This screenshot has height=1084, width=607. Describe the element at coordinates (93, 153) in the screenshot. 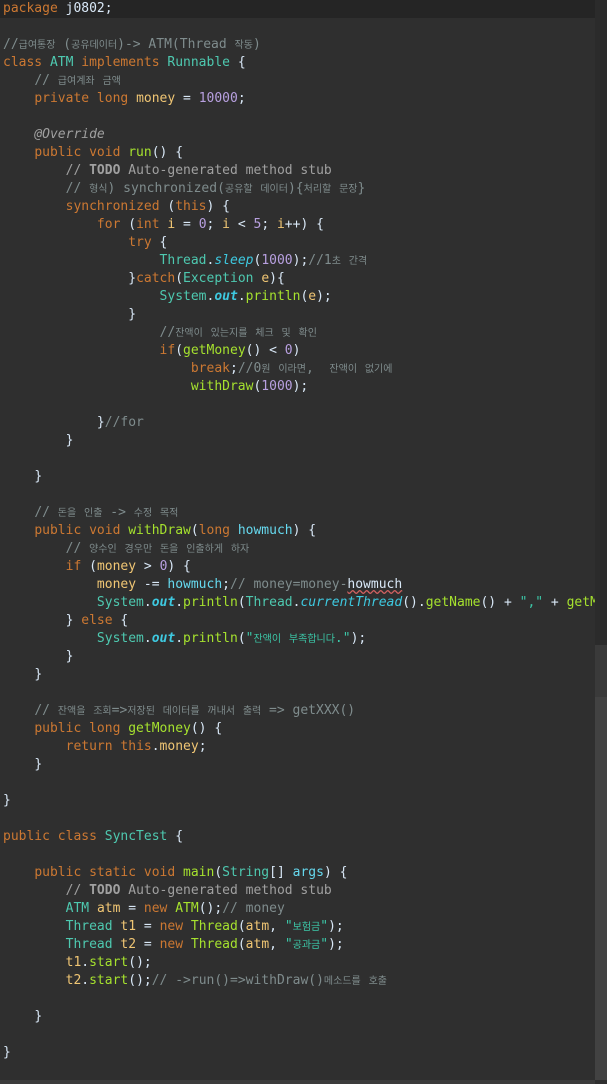

I see `code-line: public void run() {` at that location.